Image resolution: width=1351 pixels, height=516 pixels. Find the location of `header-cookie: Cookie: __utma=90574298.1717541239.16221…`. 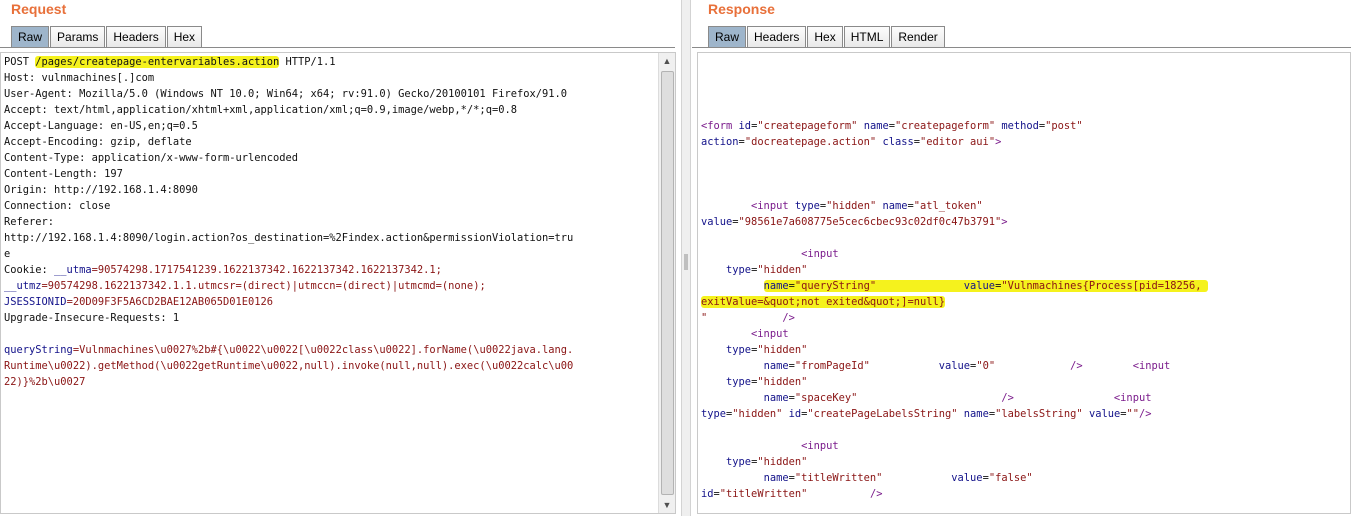

header-cookie: Cookie: __utma=90574298.1717541239.16221… is located at coordinates (223, 270).